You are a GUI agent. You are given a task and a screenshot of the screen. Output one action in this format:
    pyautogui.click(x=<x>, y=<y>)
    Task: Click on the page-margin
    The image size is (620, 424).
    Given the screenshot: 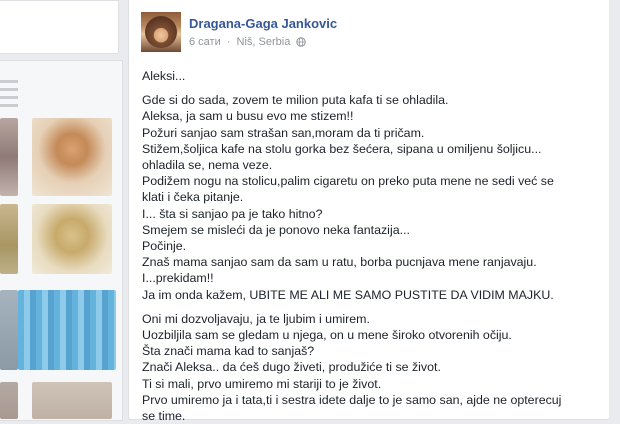 What is the action you would take?
    pyautogui.click(x=614, y=209)
    